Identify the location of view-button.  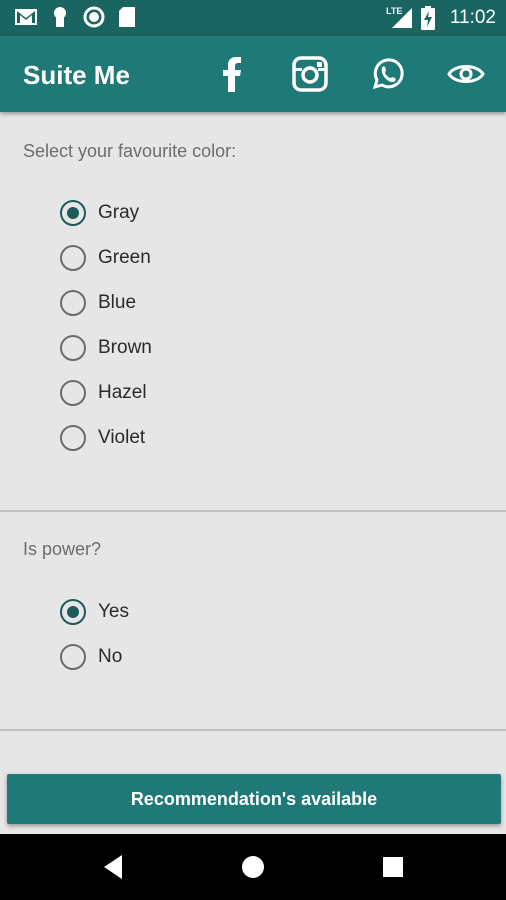
(466, 74).